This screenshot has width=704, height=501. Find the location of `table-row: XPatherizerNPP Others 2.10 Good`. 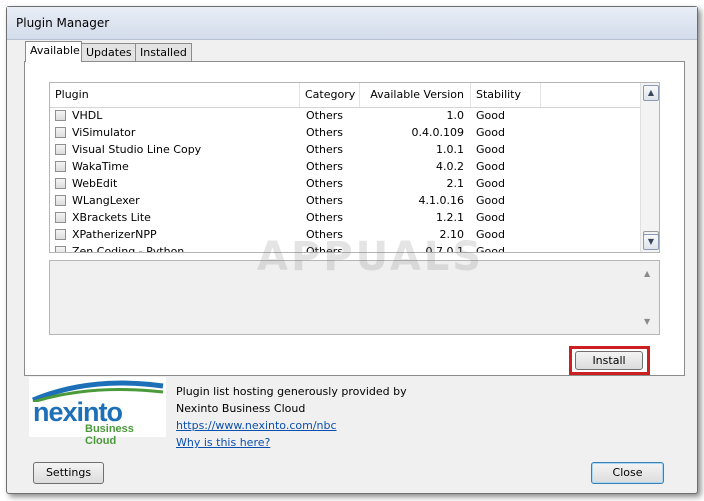

table-row: XPatherizerNPP Others 2.10 Good is located at coordinates (345, 235).